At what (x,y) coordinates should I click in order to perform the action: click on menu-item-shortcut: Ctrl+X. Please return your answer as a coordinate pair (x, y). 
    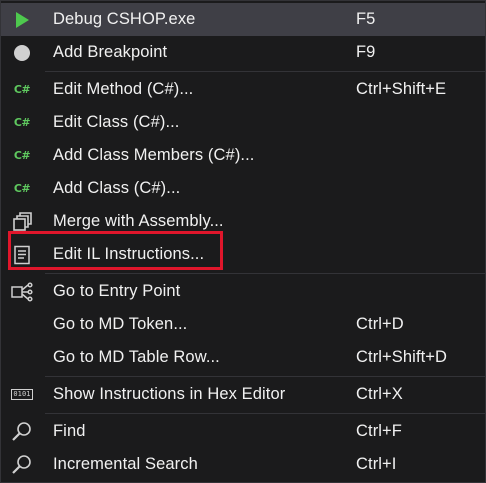
    Looking at the image, I should click on (379, 394).